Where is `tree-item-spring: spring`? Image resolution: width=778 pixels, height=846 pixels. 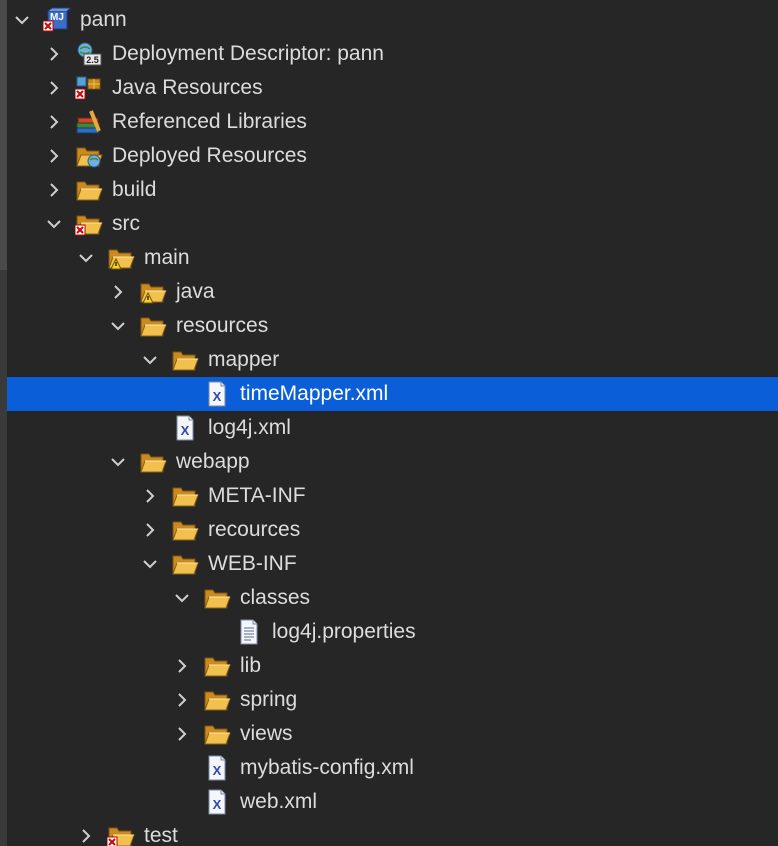
tree-item-spring: spring is located at coordinates (392, 700).